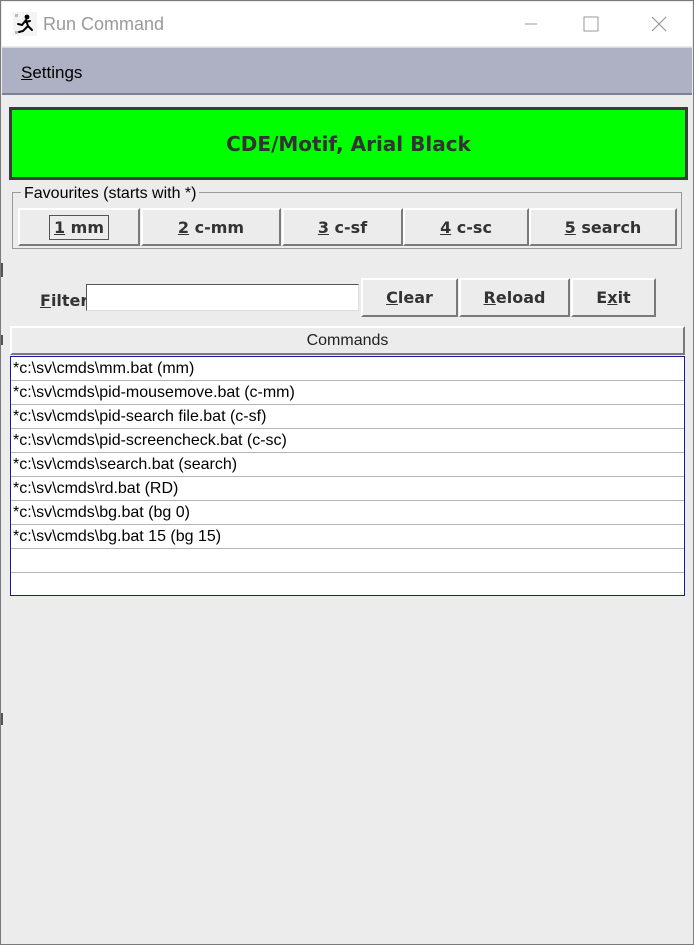 The image size is (694, 945). What do you see at coordinates (222, 297) in the screenshot?
I see `filter-input` at bounding box center [222, 297].